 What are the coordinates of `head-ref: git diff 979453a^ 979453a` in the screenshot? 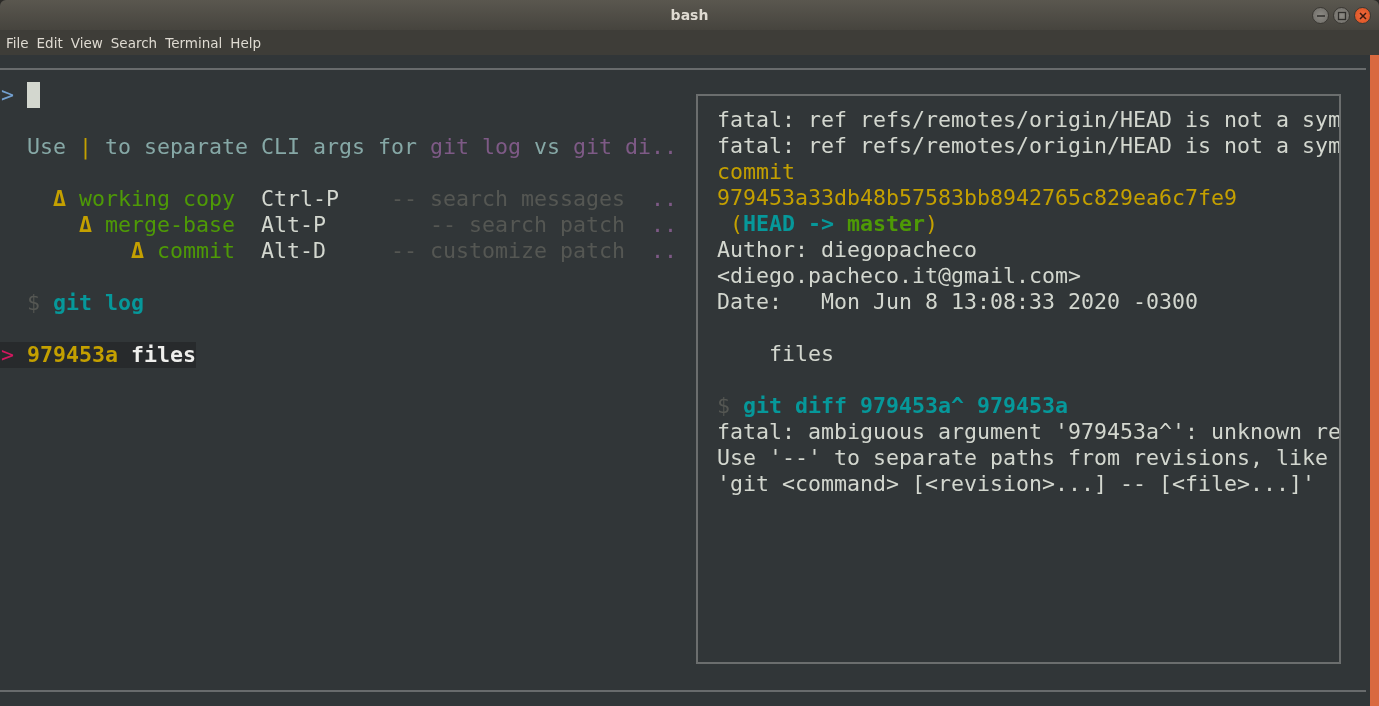 It's located at (905, 406).